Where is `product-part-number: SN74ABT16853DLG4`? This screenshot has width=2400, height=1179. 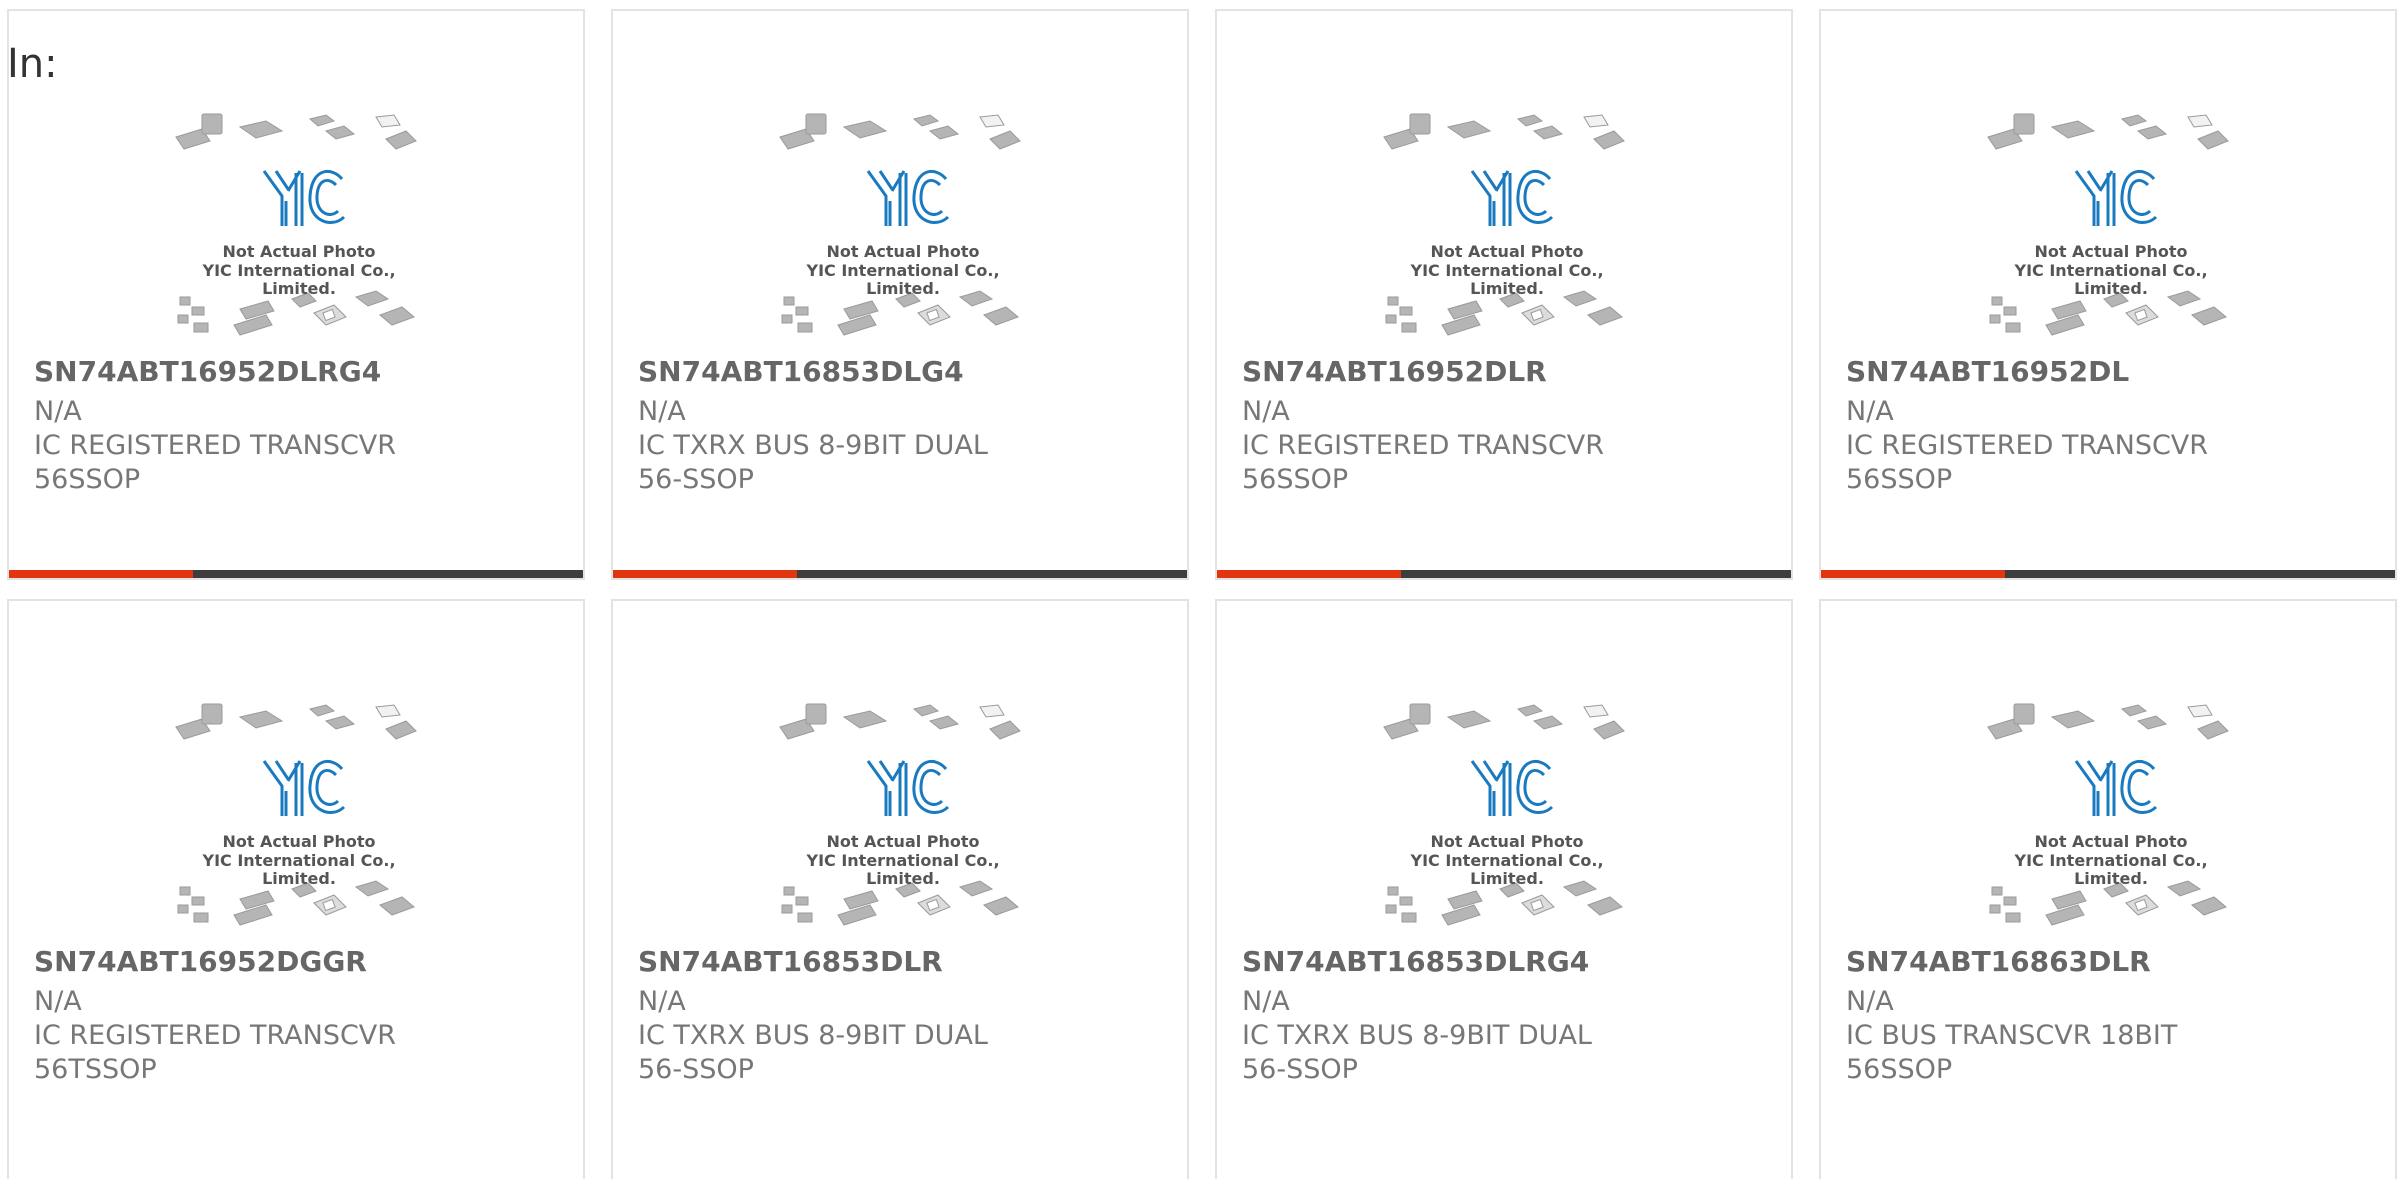
product-part-number: SN74ABT16853DLG4 is located at coordinates (801, 372).